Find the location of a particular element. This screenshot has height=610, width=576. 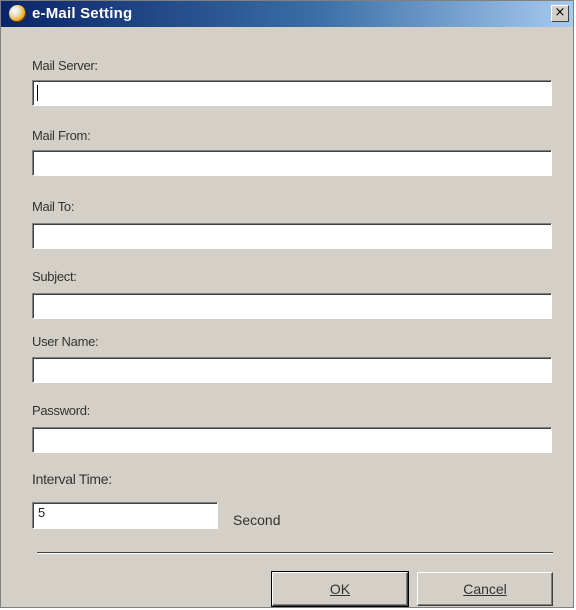

password-input is located at coordinates (292, 440).